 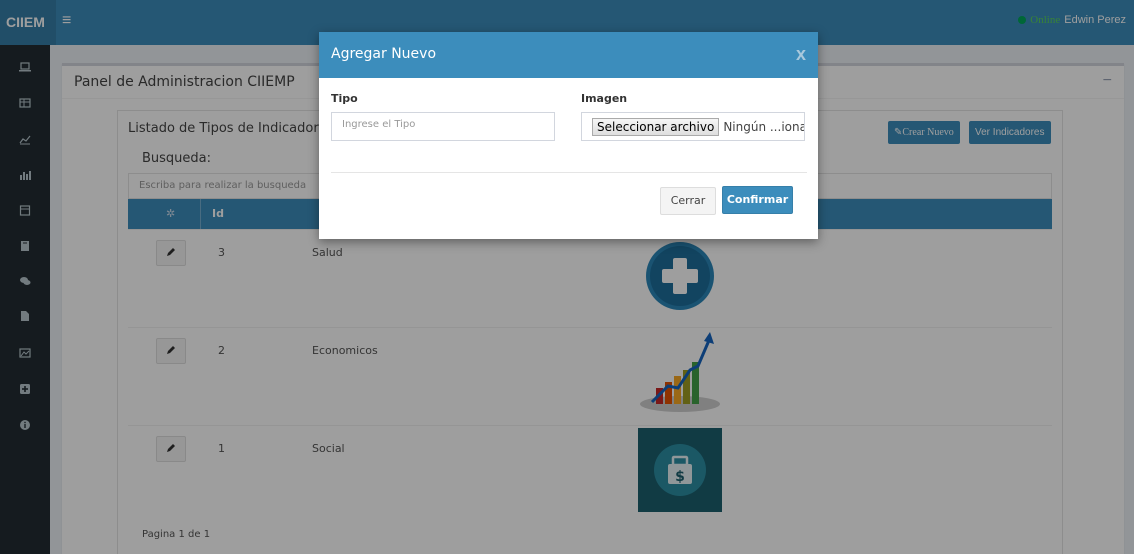 What do you see at coordinates (443, 126) in the screenshot?
I see `tipo-input: Ingrese el Tipo` at bounding box center [443, 126].